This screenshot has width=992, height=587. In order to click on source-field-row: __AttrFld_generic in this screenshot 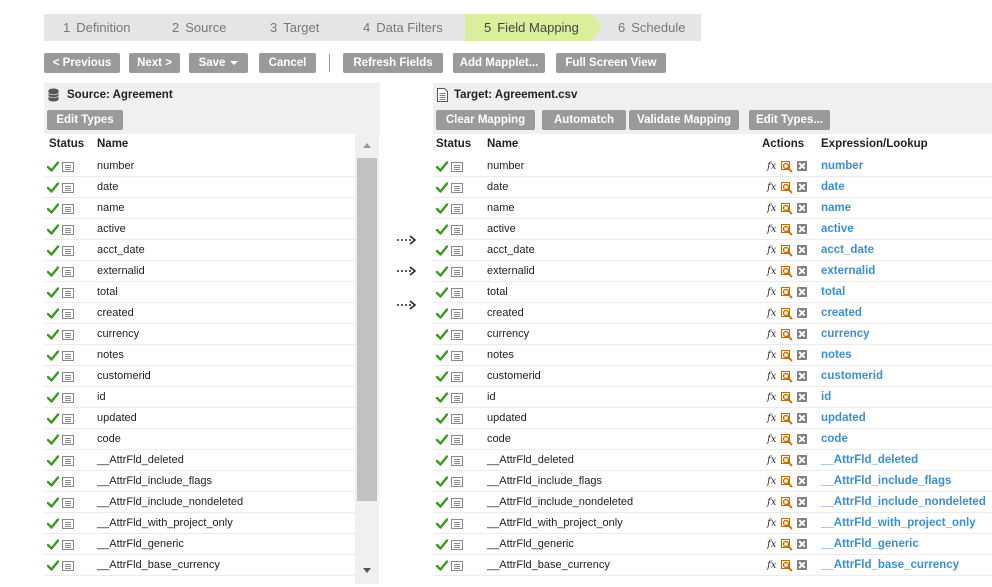, I will do `click(199, 544)`.